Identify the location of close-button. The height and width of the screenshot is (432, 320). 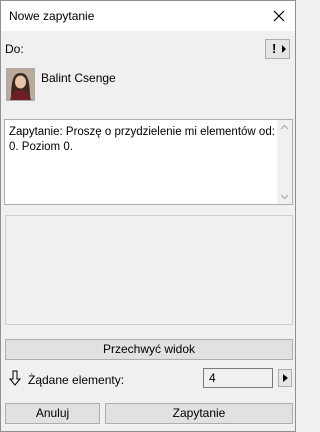
(279, 16).